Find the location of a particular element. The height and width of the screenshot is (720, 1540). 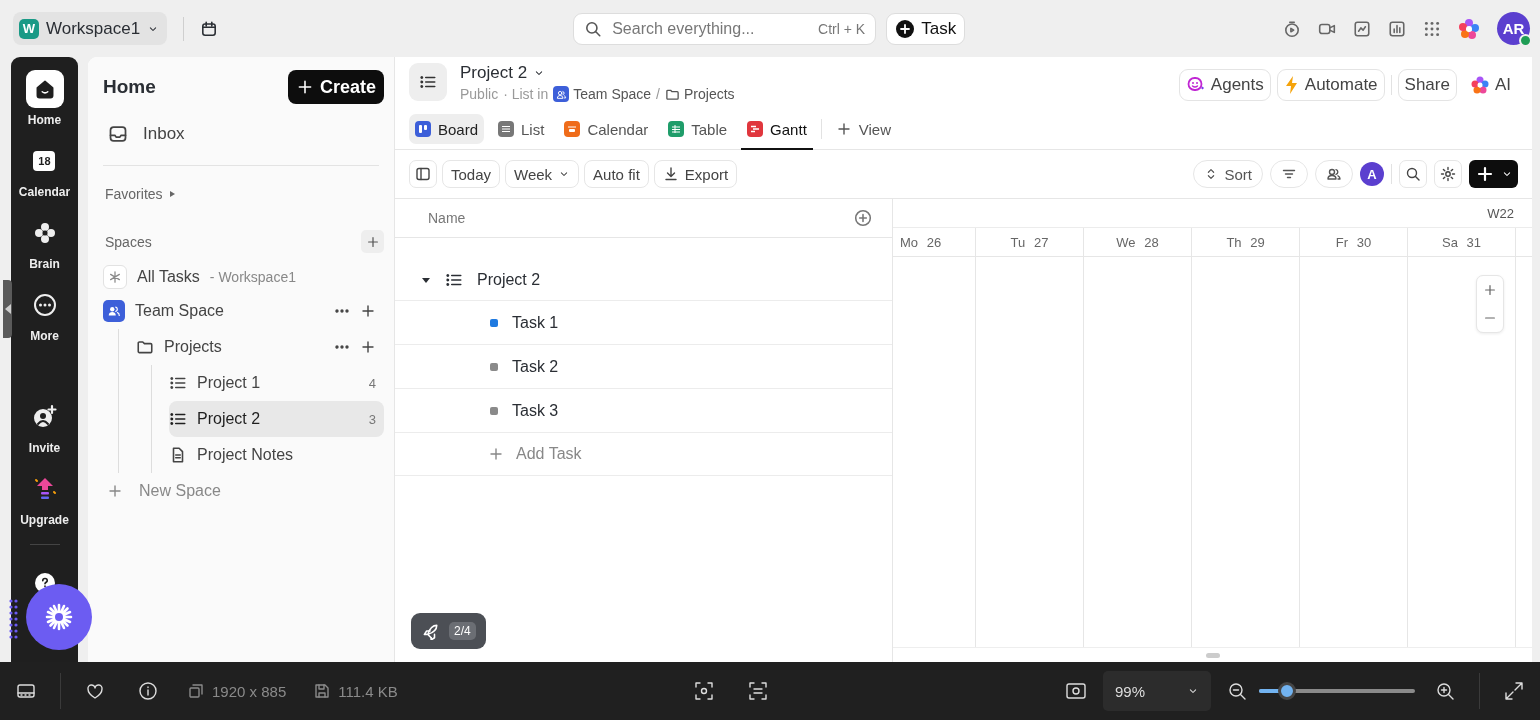

view-tab: List is located at coordinates (521, 129).